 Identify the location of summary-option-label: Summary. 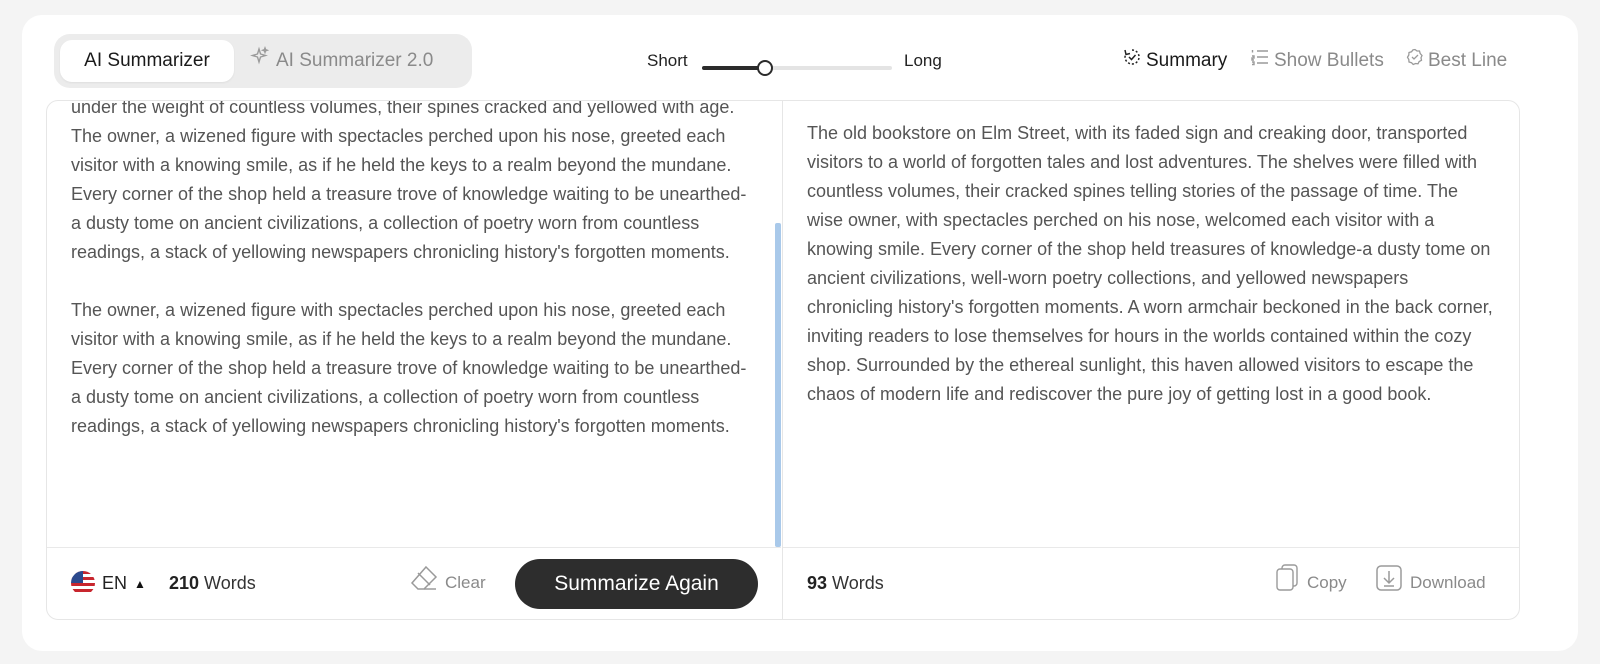
(1187, 60).